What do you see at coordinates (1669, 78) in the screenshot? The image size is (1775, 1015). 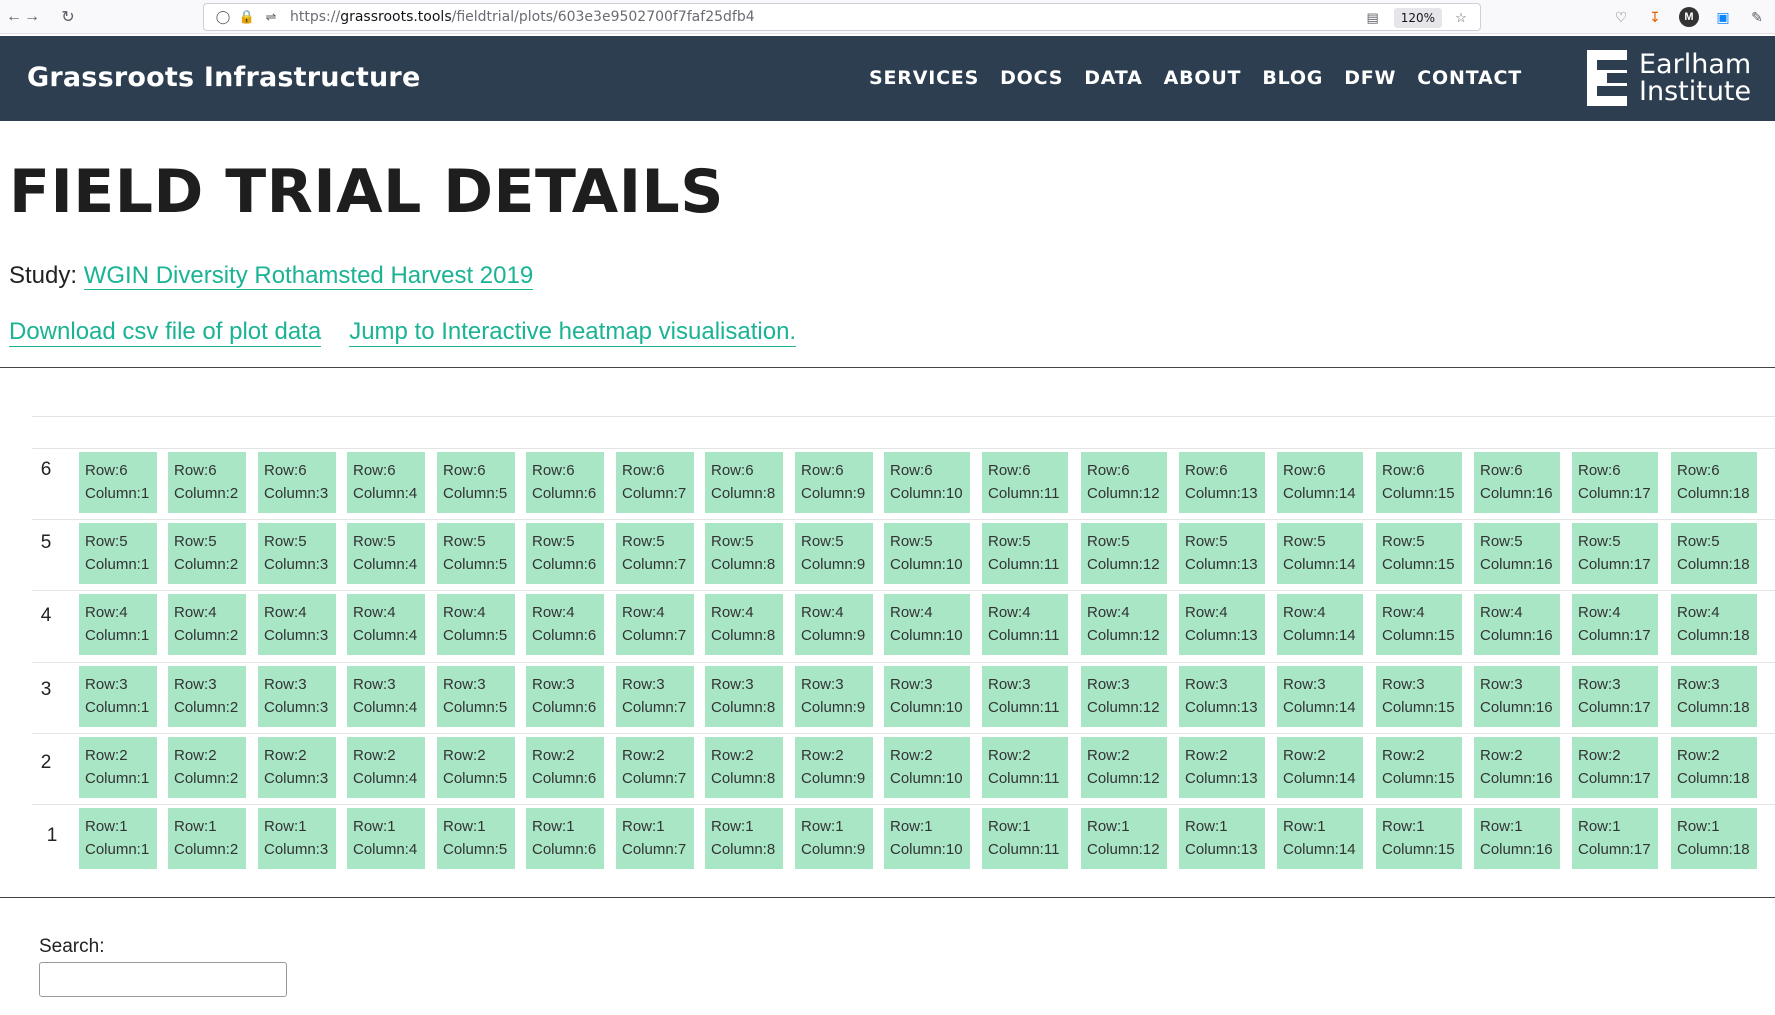 I see `earlham-logo: Earlham Institute` at bounding box center [1669, 78].